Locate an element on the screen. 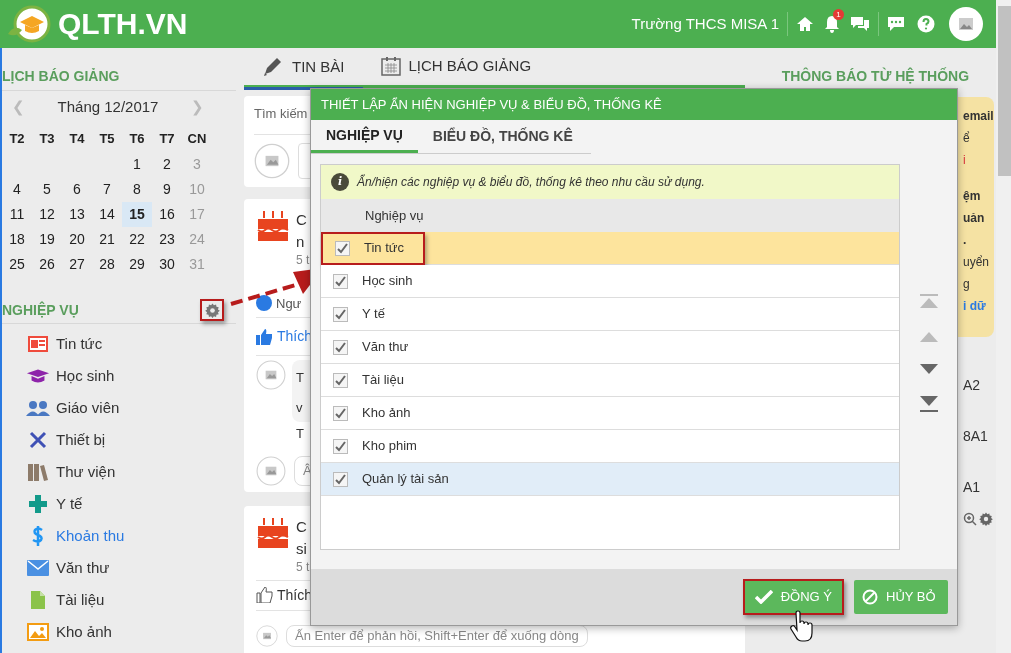 The image size is (1011, 653). people-icon is located at coordinates (38, 408).